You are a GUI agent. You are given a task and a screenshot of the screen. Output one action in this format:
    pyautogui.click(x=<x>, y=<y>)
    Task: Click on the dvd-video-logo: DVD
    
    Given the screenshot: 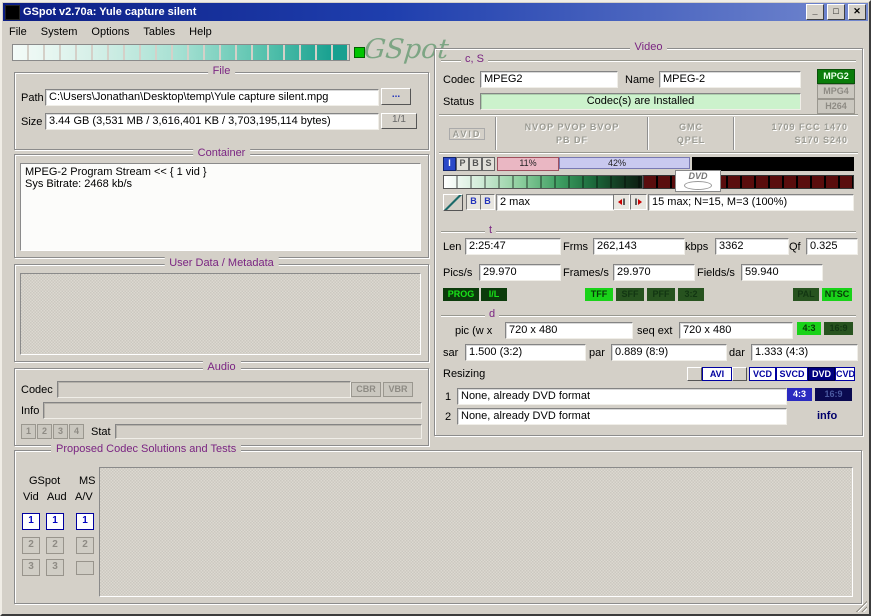 What is the action you would take?
    pyautogui.click(x=698, y=181)
    